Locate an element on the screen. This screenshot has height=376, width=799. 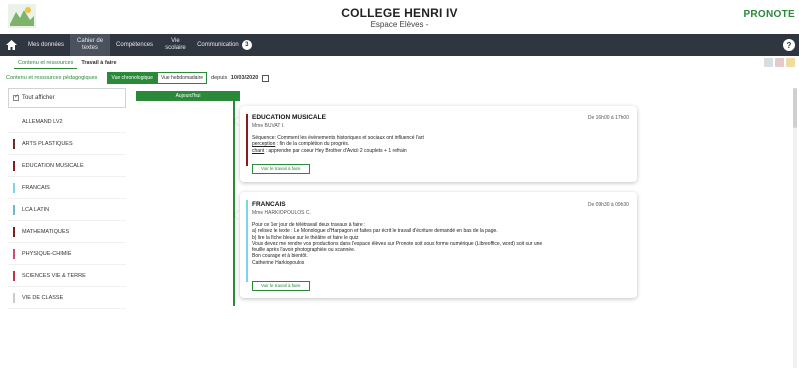
notification-badge: 3 is located at coordinates (246, 45).